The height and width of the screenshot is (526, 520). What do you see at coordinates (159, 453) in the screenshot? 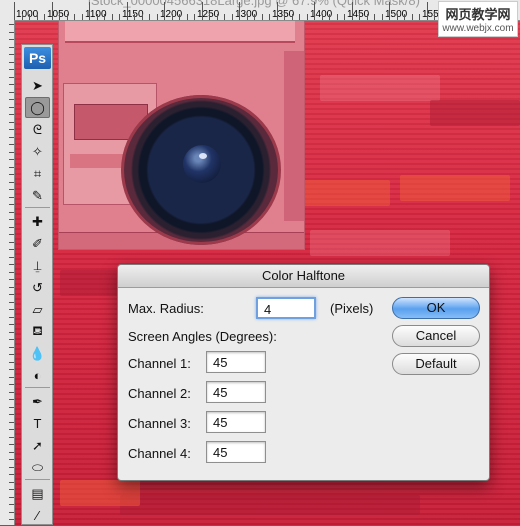
I see `channel-4-label: Channel 4:` at bounding box center [159, 453].